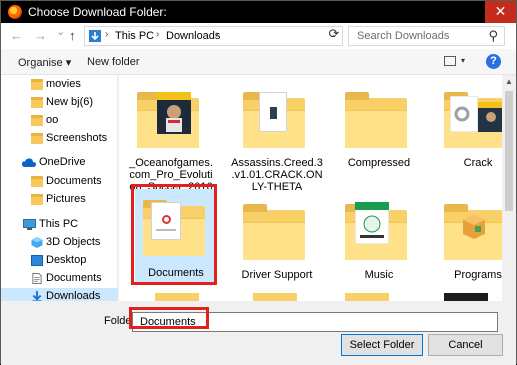 This screenshot has width=517, height=365. What do you see at coordinates (97, 12) in the screenshot?
I see `window-title: Choose Download Folder:` at bounding box center [97, 12].